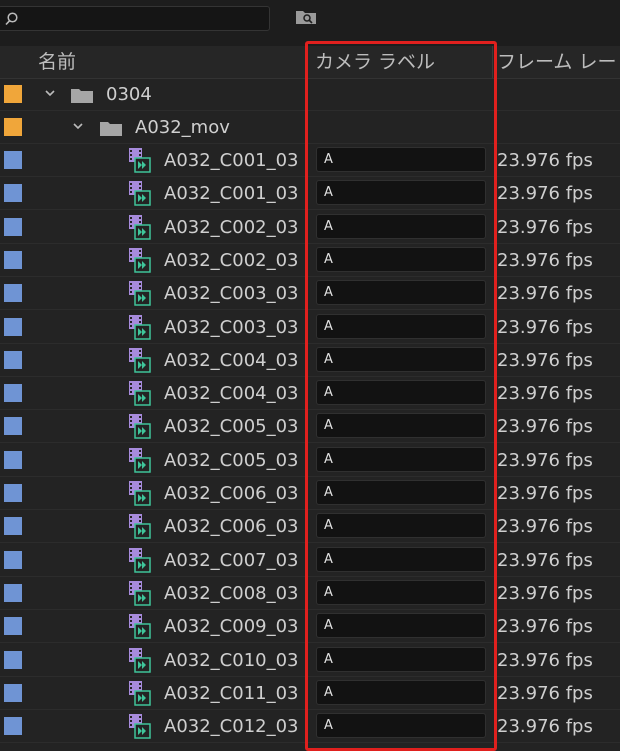  I want to click on search-input, so click(140, 19).